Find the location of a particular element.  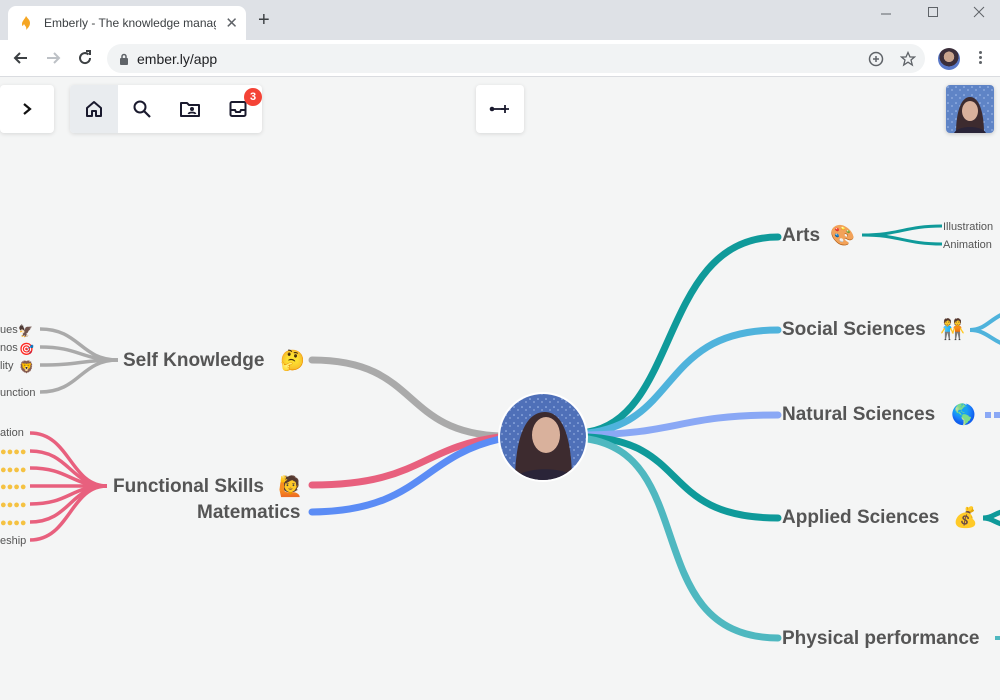

browser-toolbar: ember.ly/app is located at coordinates (500, 58).